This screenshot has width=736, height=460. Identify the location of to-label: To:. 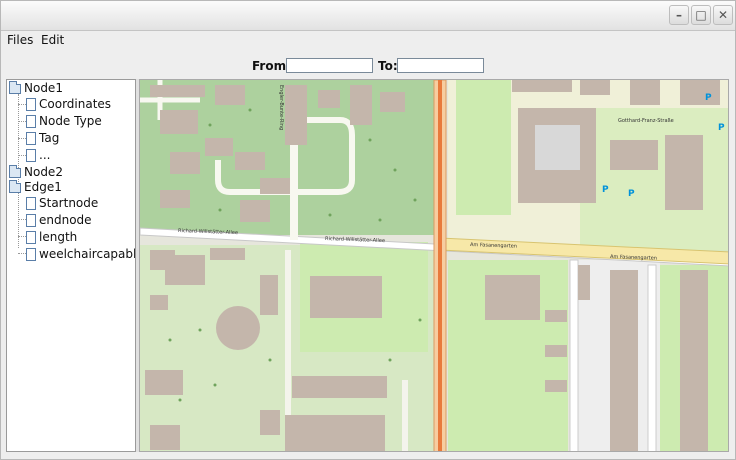
(388, 66).